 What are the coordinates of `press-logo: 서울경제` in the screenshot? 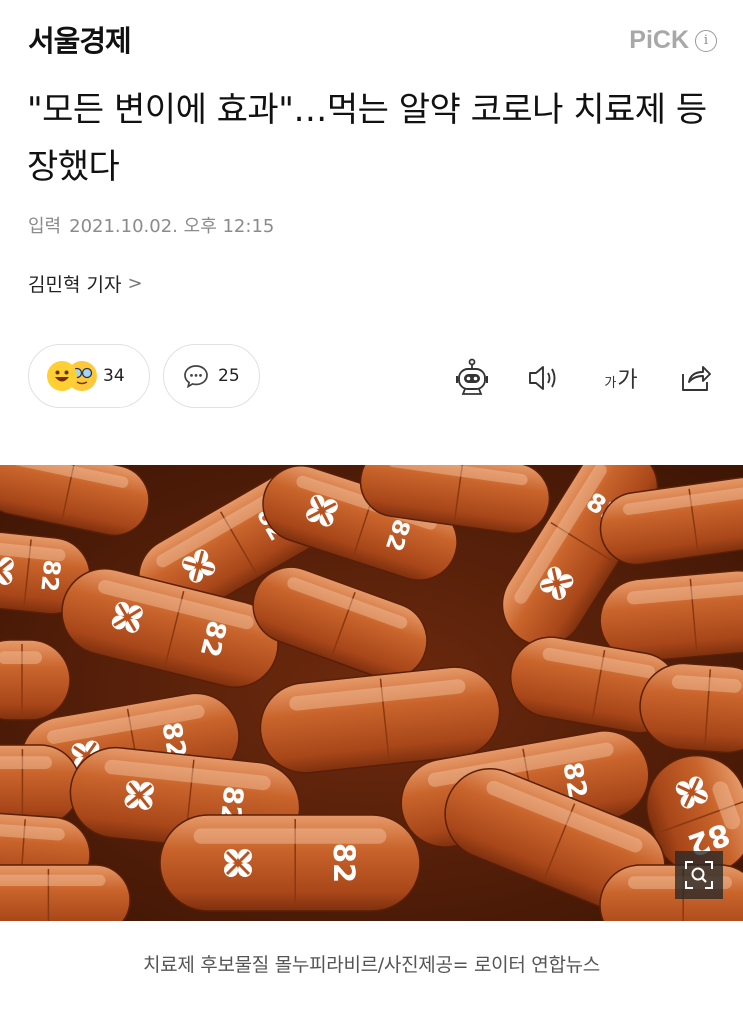 It's located at (80, 39).